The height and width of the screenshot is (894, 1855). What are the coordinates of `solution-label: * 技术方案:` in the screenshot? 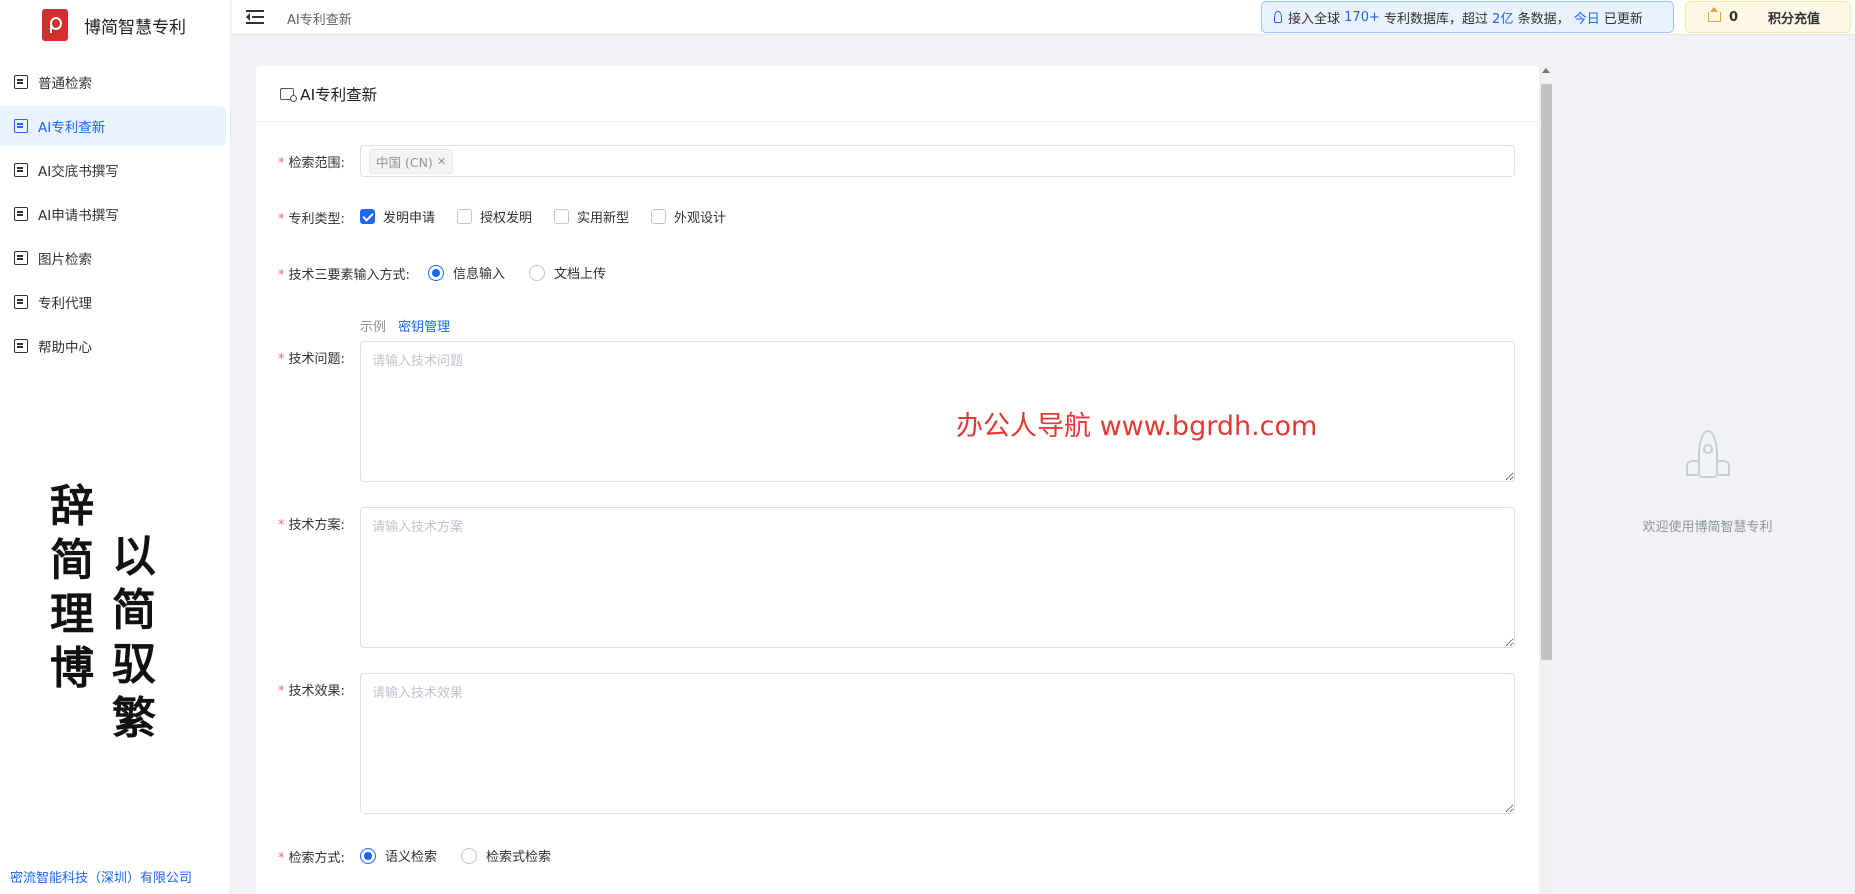 It's located at (311, 525).